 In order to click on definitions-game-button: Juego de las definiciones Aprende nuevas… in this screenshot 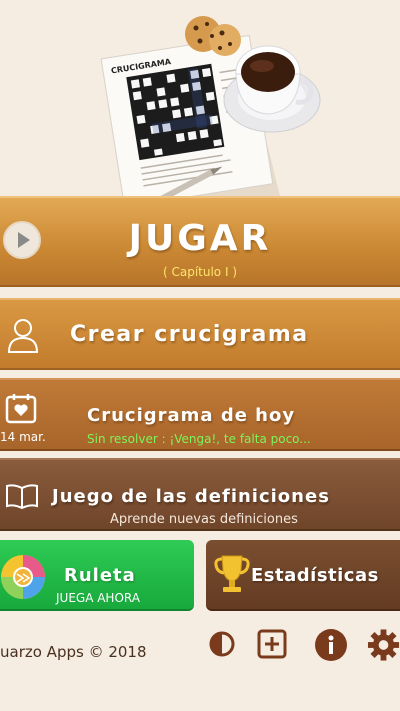, I will do `click(200, 494)`.